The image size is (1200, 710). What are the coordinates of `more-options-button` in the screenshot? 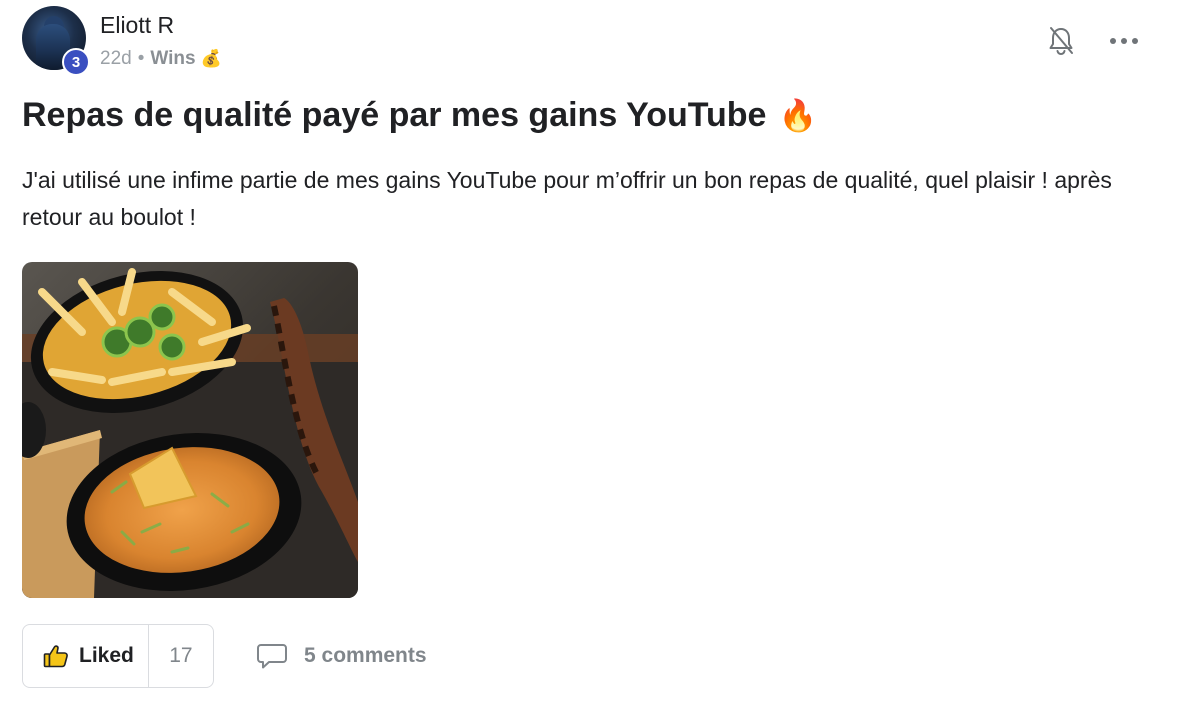 It's located at (1124, 41).